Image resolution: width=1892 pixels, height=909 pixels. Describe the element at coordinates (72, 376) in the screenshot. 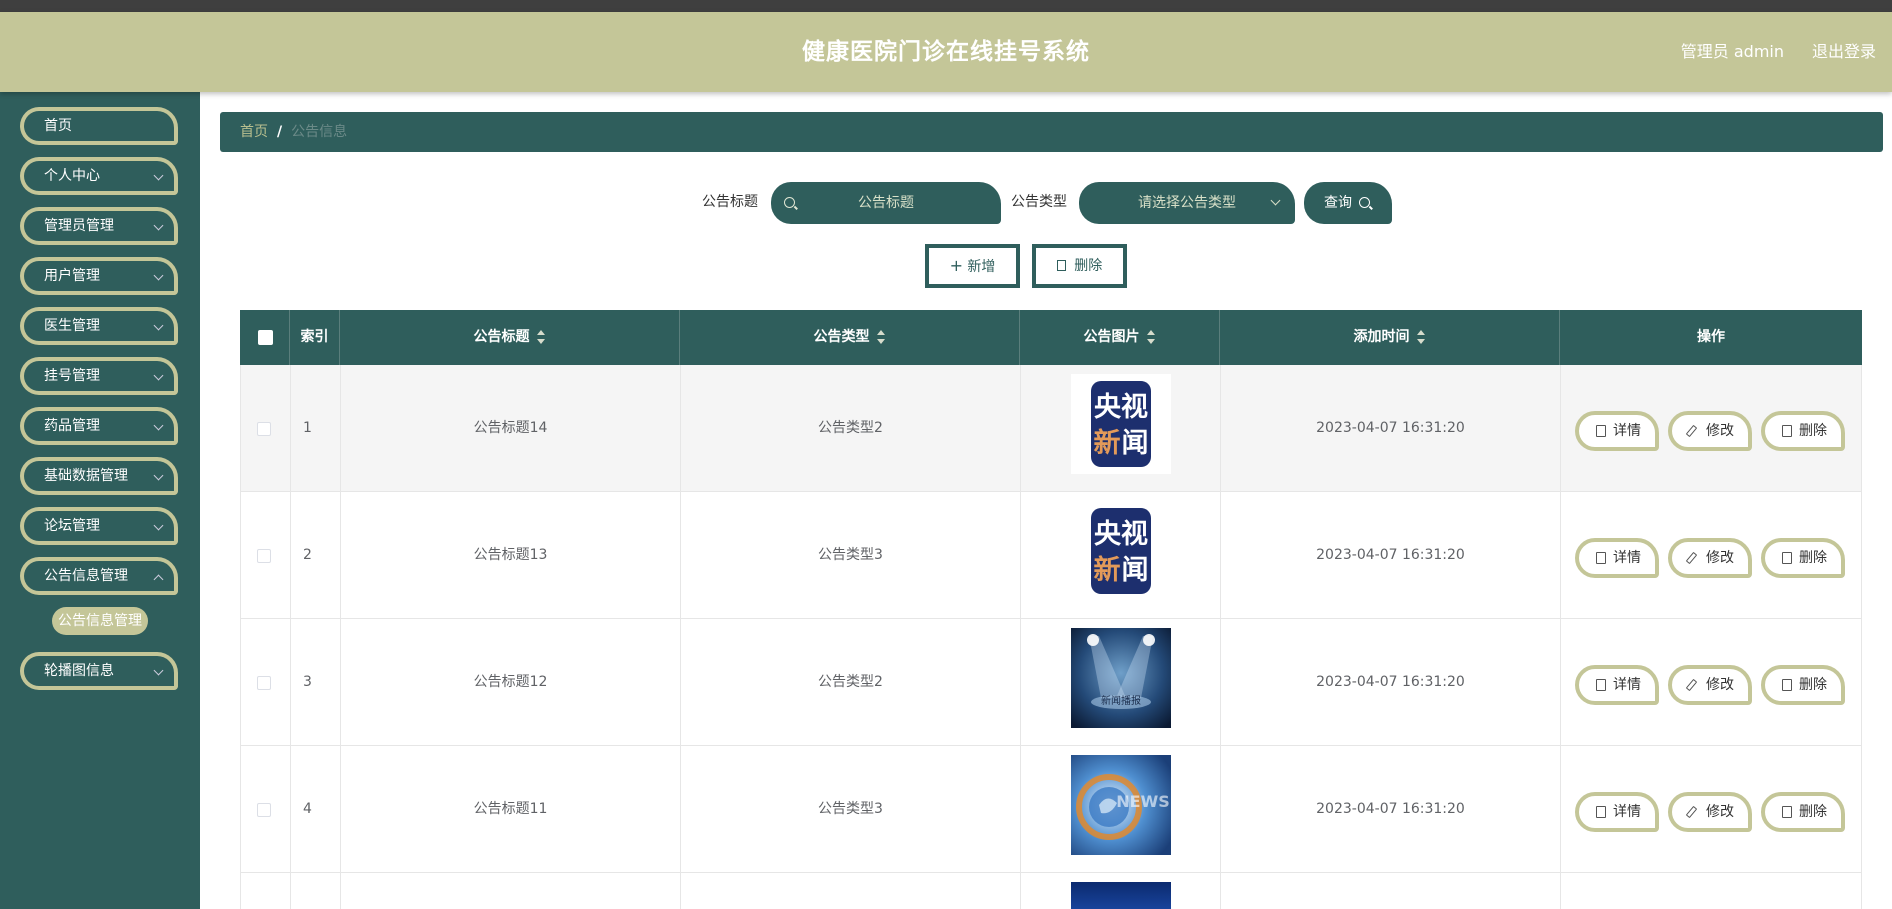

I see `sidebar-item-label: 挂号管理` at that location.